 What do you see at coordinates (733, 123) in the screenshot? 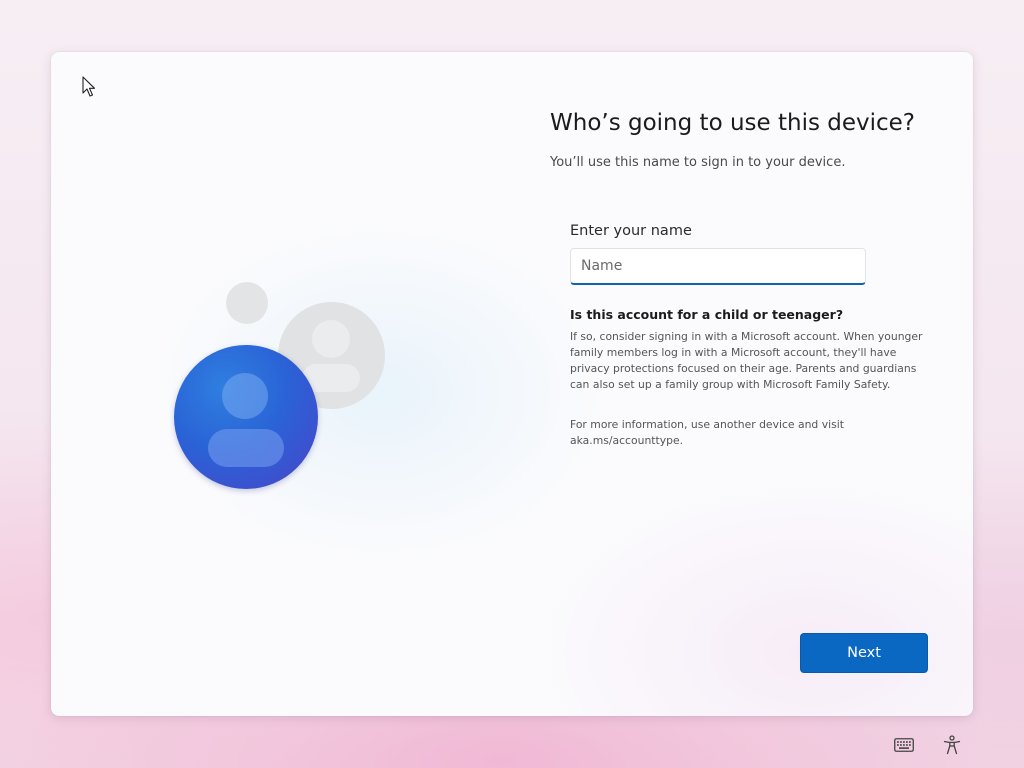
I see `page-title: Who’s going to use this device?` at bounding box center [733, 123].